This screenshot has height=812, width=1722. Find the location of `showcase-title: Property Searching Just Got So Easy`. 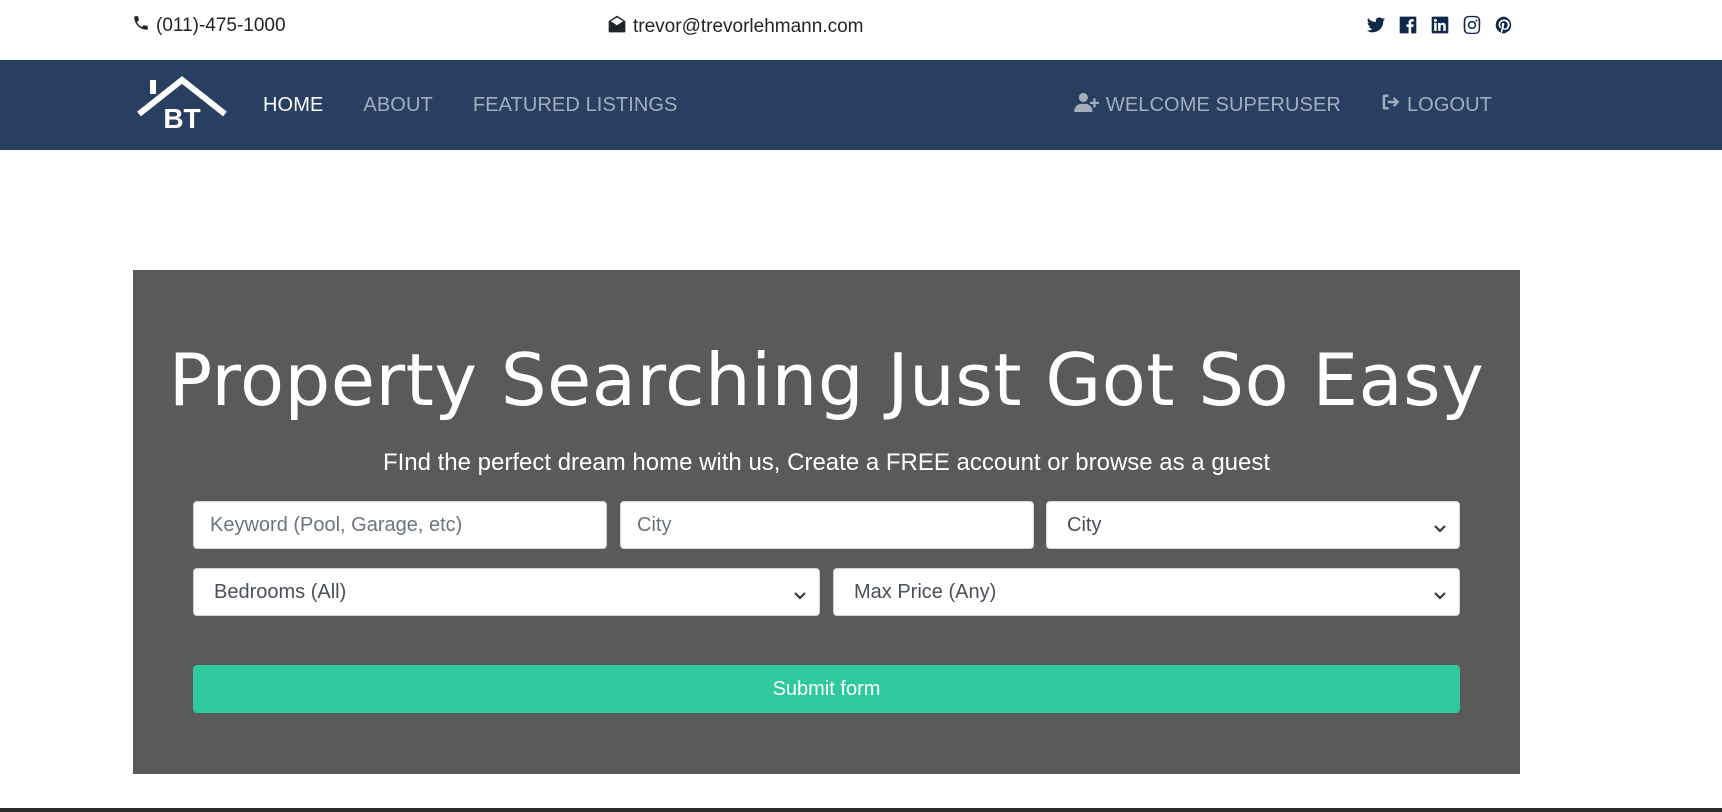

showcase-title: Property Searching Just Got So Easy is located at coordinates (826, 380).